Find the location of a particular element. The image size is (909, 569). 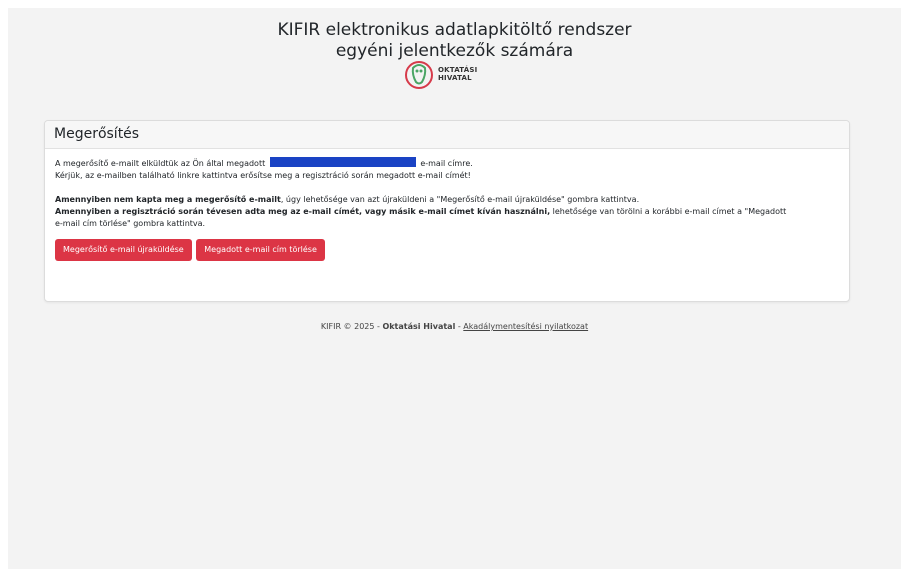

accessibility-statement-link: Akadálymentesítési nyilatkozat is located at coordinates (525, 326).